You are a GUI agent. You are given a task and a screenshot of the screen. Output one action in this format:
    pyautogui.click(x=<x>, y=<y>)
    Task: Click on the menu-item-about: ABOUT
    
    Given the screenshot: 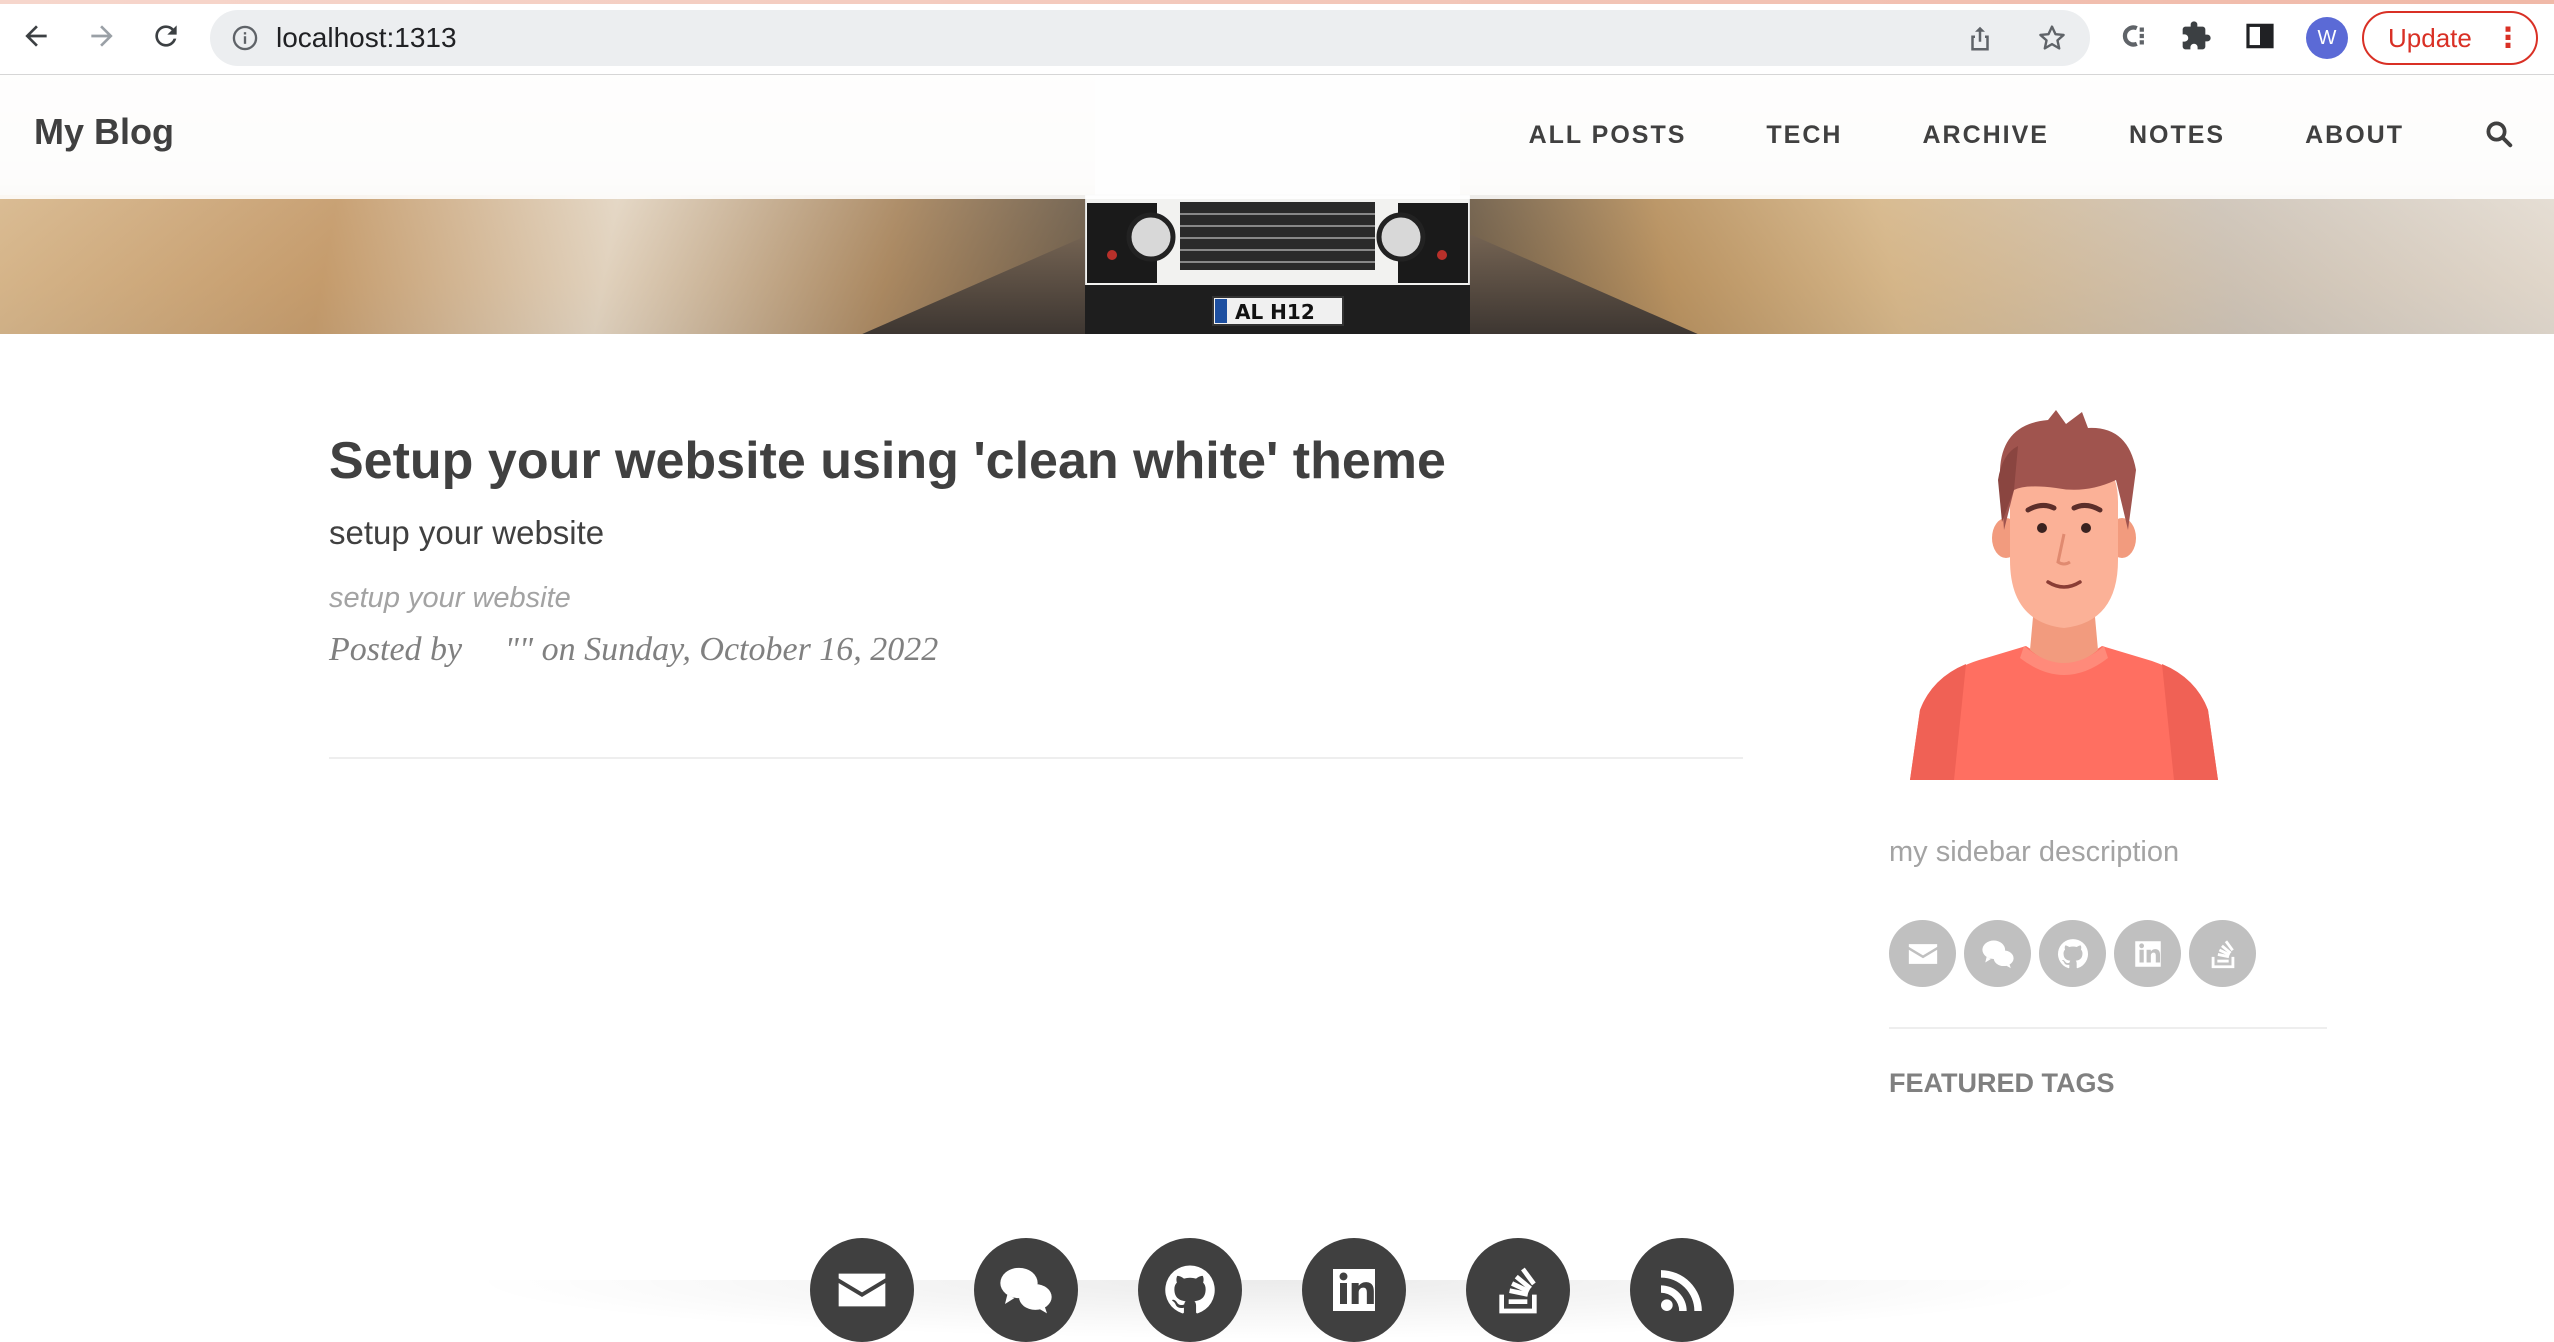 What is the action you would take?
    pyautogui.click(x=2354, y=135)
    